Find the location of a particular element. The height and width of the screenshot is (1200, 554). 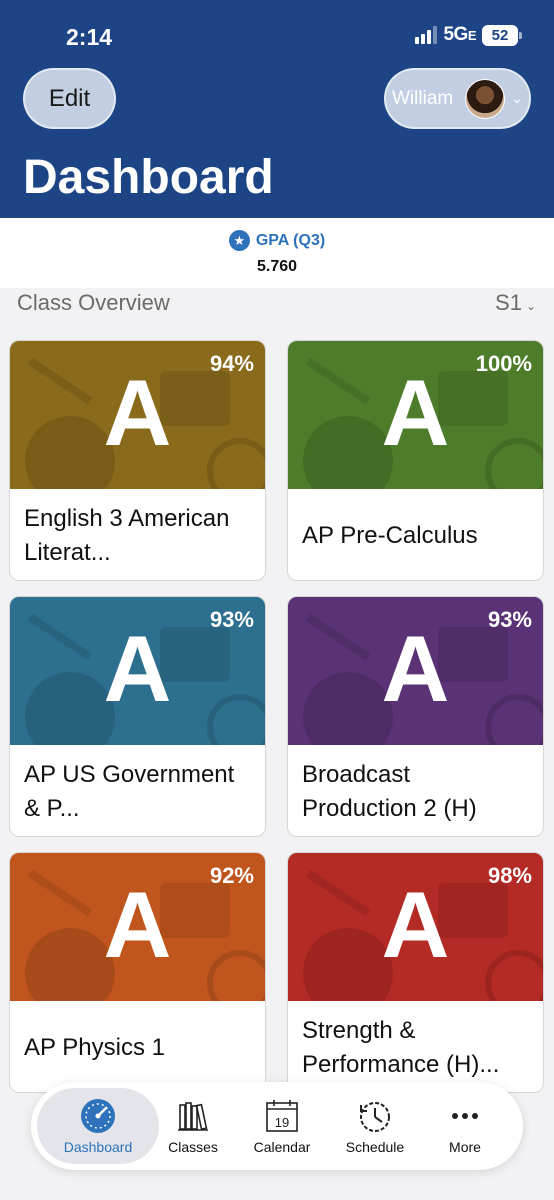

clock-history-icon is located at coordinates (375, 1117).